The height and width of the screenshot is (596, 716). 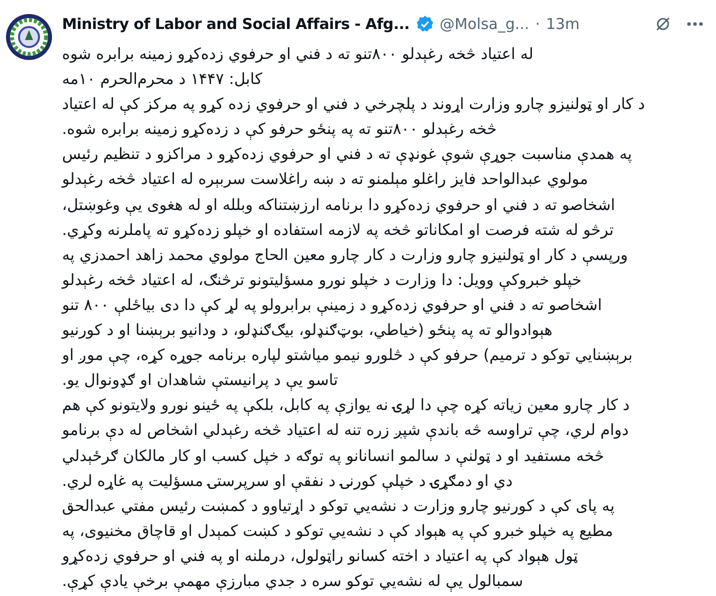 I want to click on post-text-line: تاسو یې د پرانیستې شاهدان او ګډونوال یو., so click(x=200, y=381).